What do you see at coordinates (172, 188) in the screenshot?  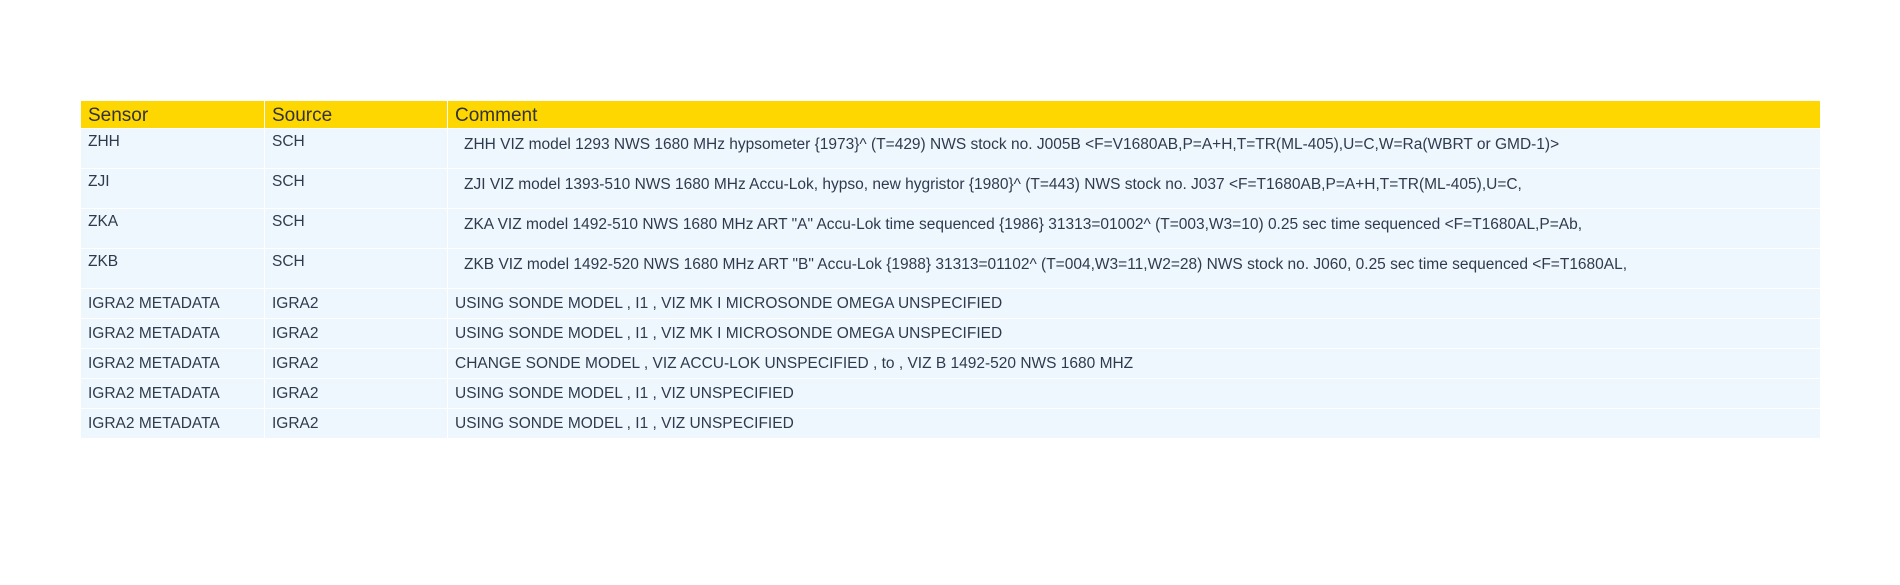 I see `sensor-cell: ZJI` at bounding box center [172, 188].